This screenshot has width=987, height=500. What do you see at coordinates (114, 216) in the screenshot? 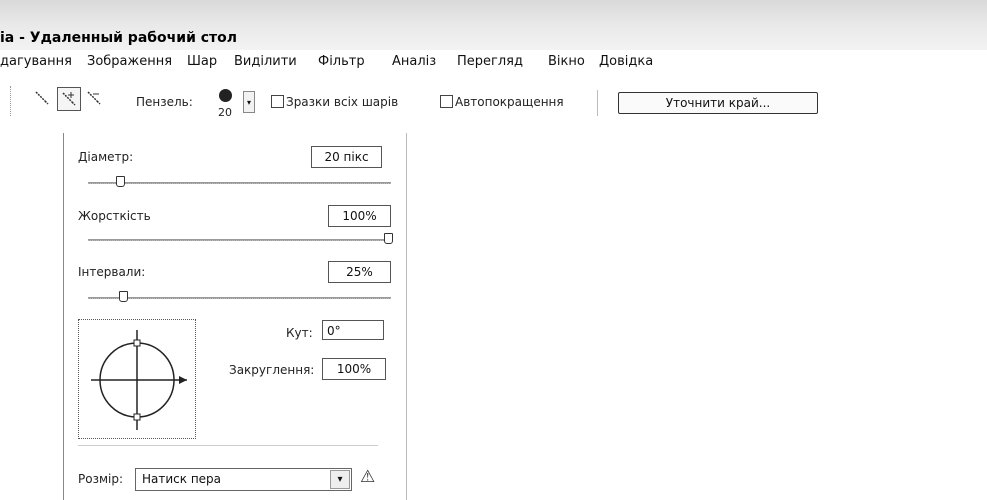
I see `hardness-label: Жорсткість` at bounding box center [114, 216].